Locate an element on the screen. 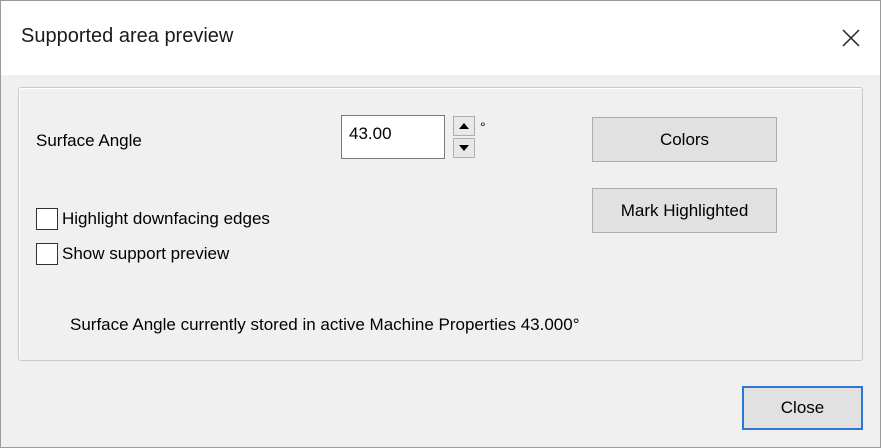  surface-angle-label: Surface Angle is located at coordinates (89, 140).